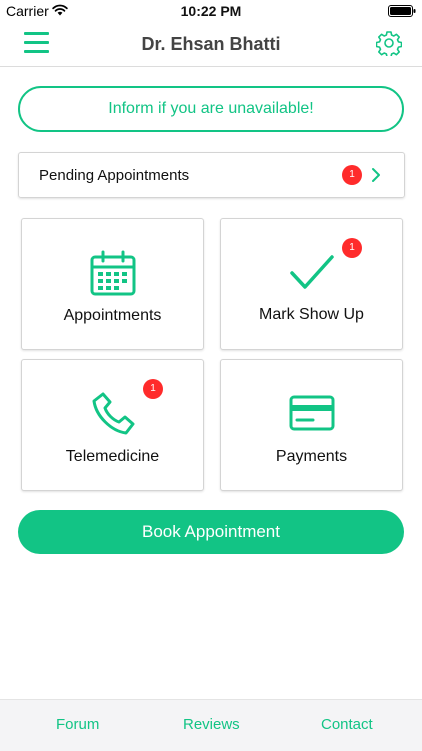 The width and height of the screenshot is (422, 751). Describe the element at coordinates (311, 456) in the screenshot. I see `payments-label: Payments` at that location.